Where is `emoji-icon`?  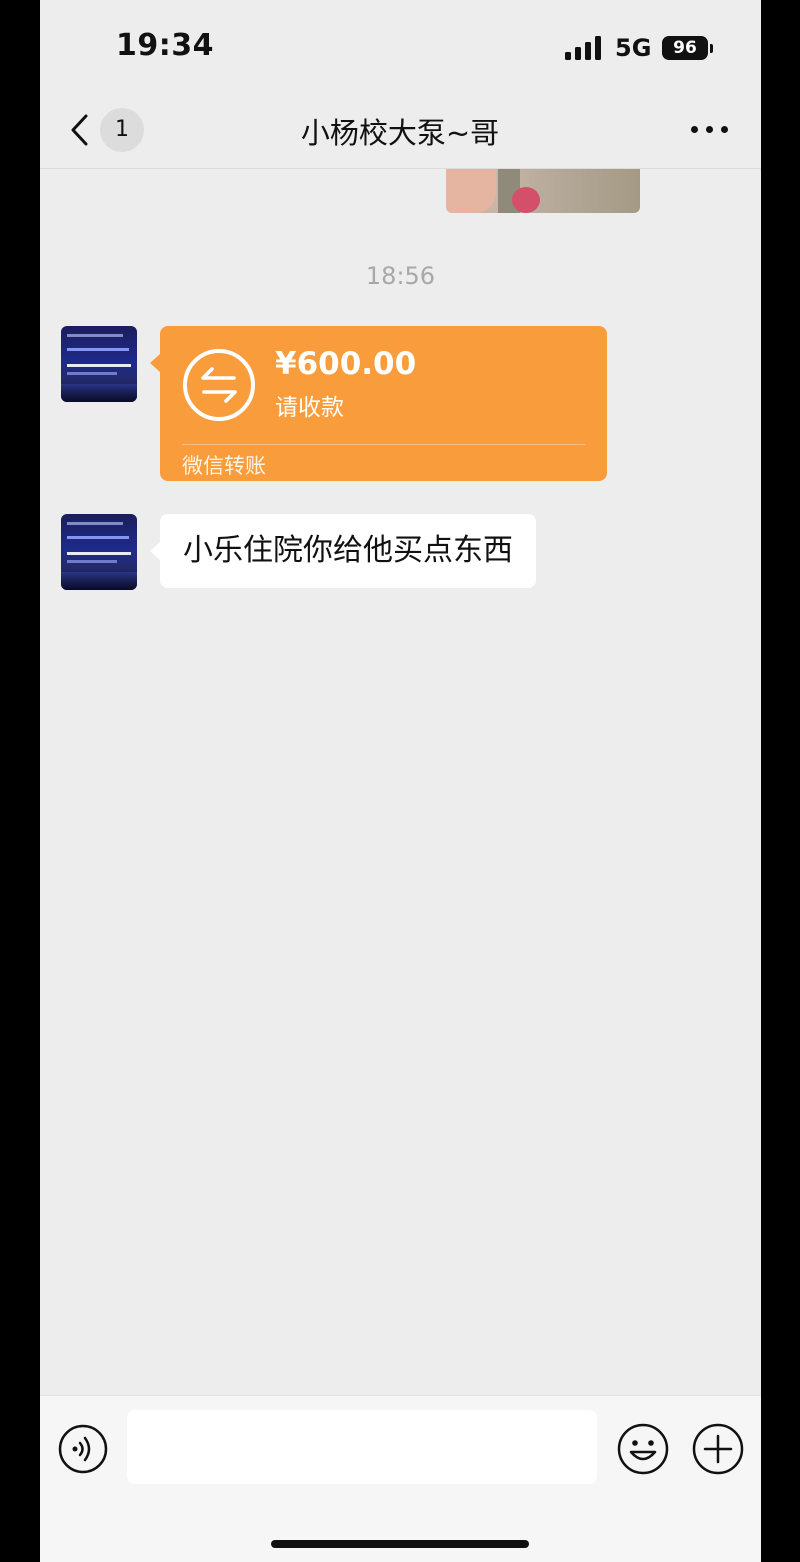
emoji-icon is located at coordinates (643, 1449).